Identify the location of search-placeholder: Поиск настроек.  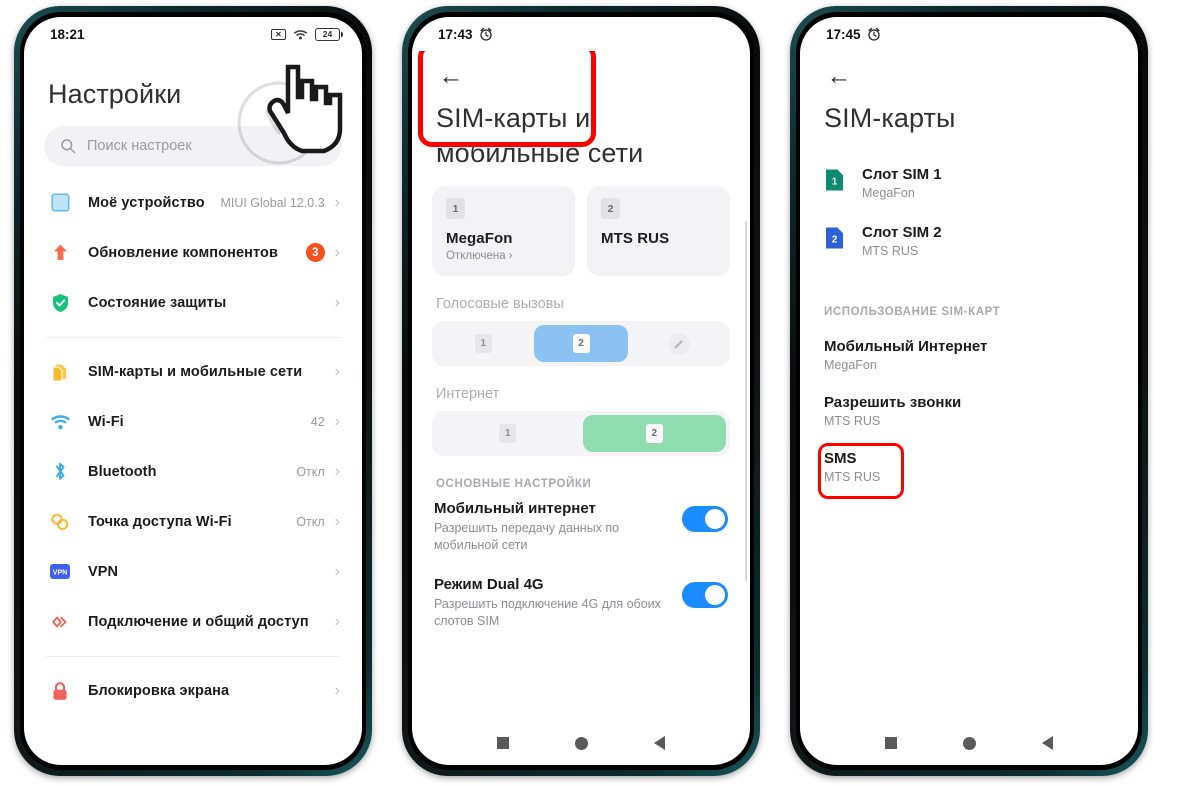
(139, 145).